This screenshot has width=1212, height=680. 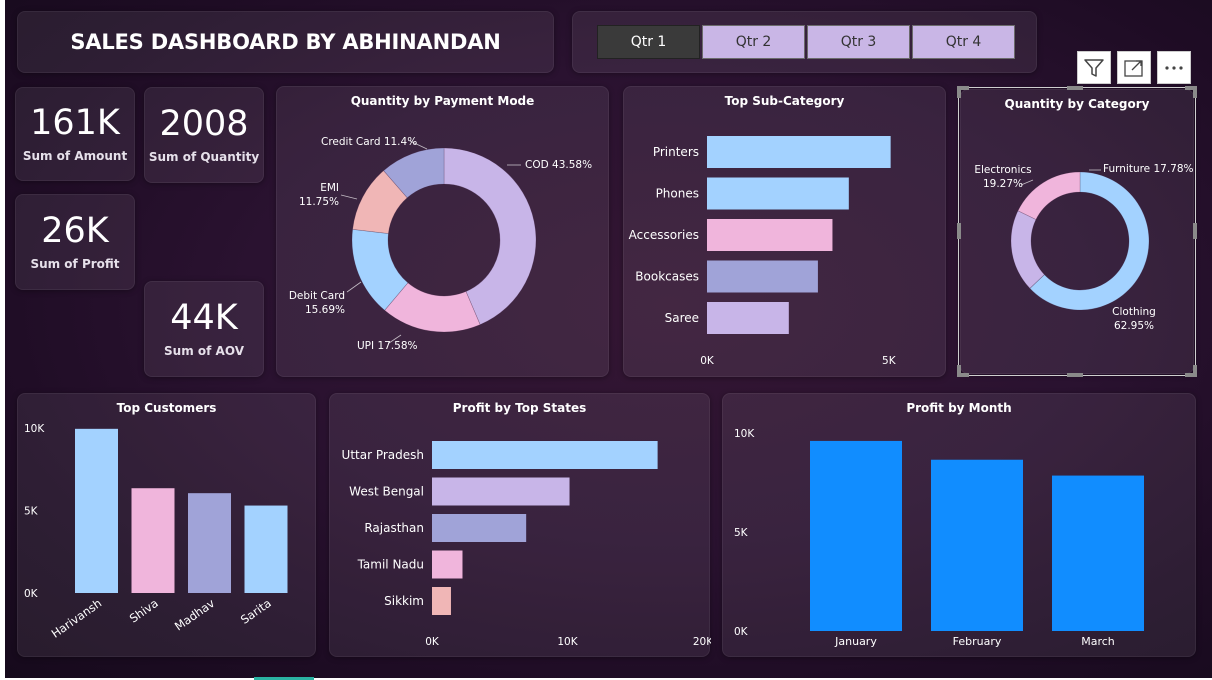 I want to click on slice-label: Credit Card 11.4%, so click(x=369, y=142).